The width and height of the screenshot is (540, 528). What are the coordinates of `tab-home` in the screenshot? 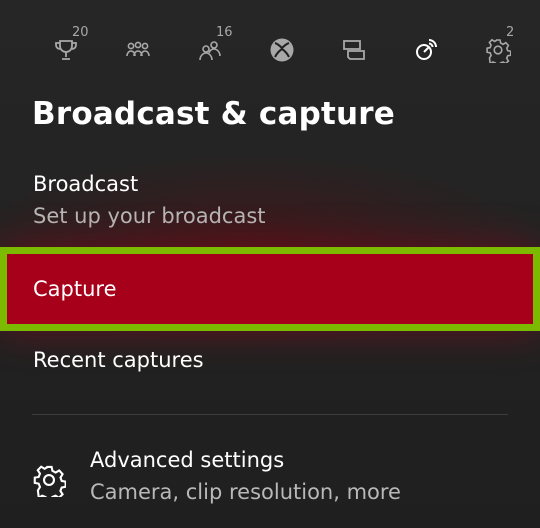 It's located at (282, 50).